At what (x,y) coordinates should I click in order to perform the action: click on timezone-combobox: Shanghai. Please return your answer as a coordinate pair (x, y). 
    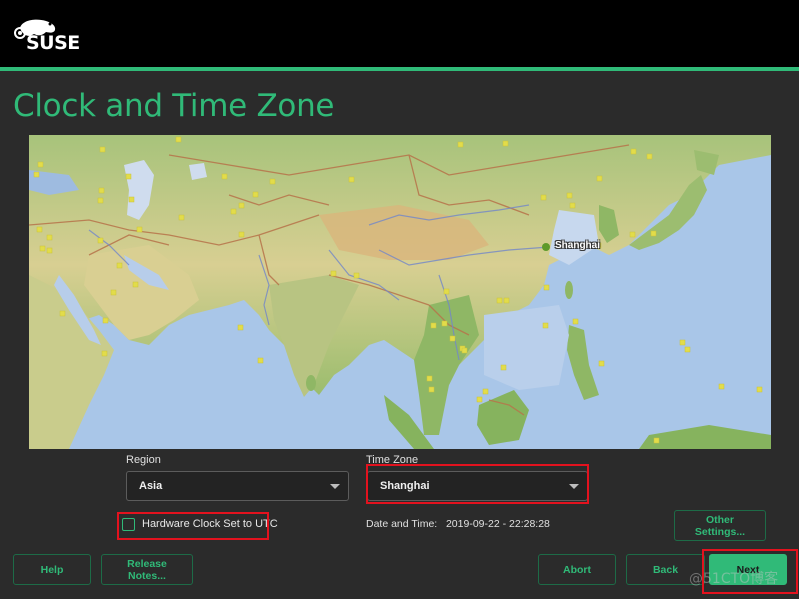
    Looking at the image, I should click on (477, 486).